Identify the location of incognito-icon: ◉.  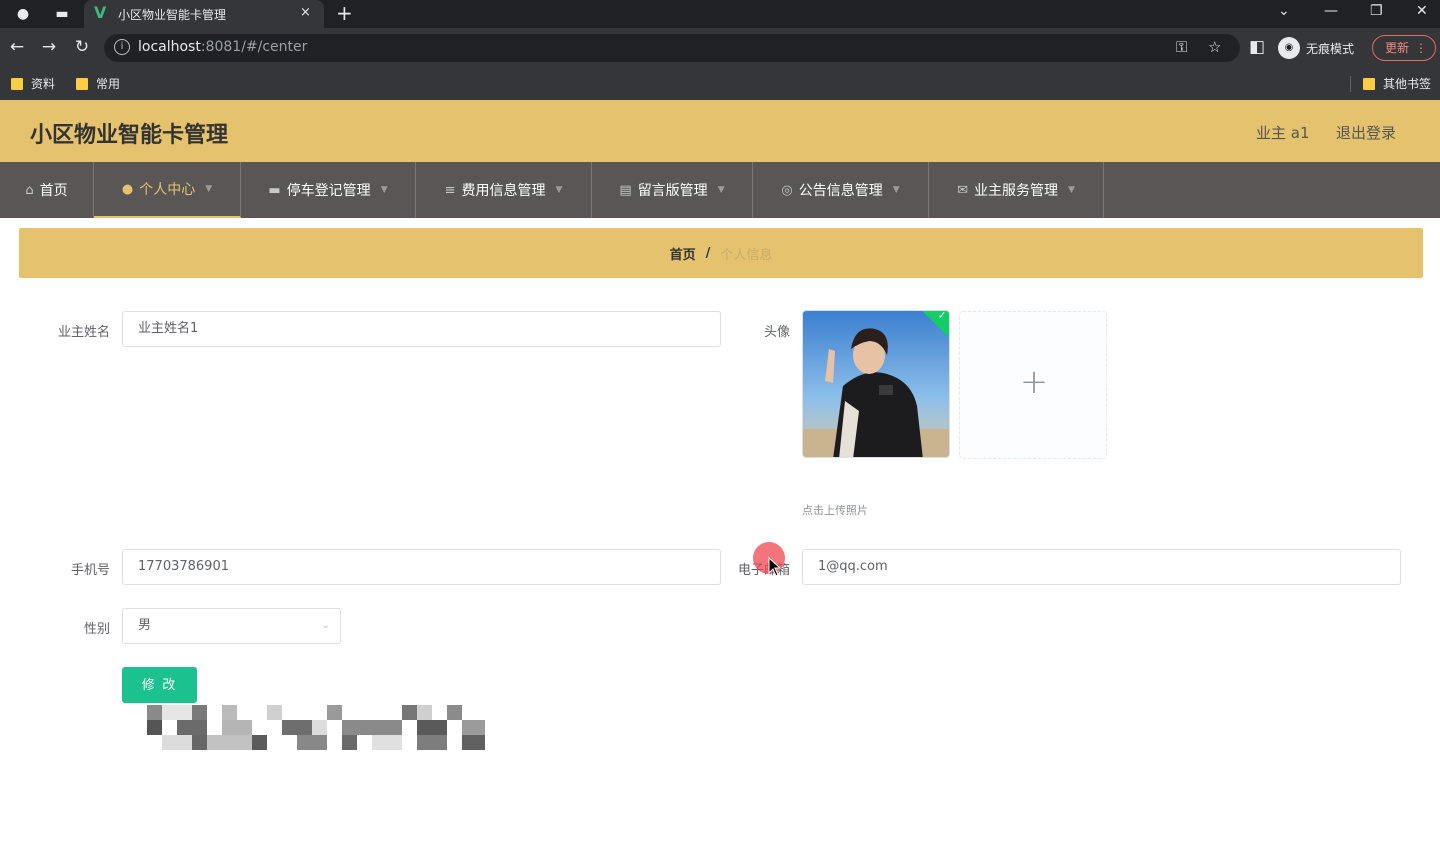
(1289, 48).